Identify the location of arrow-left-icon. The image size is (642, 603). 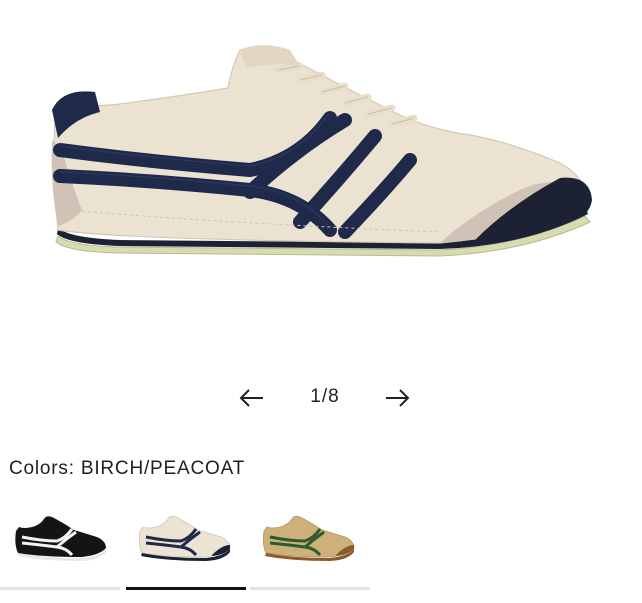
(252, 398).